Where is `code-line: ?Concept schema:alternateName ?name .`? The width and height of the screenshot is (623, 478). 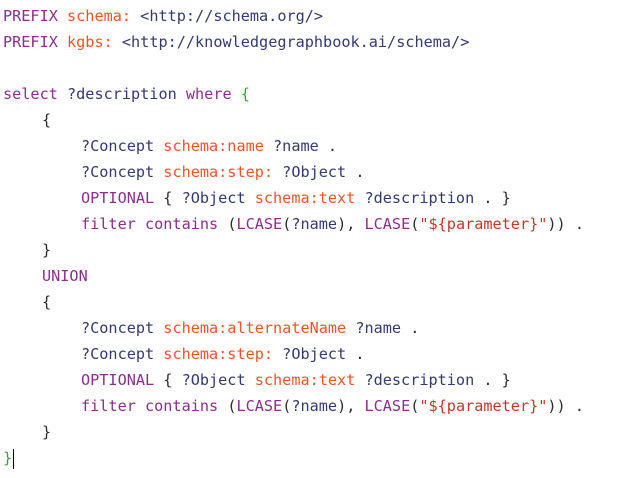 code-line: ?Concept schema:alternateName ?name . is located at coordinates (313, 328).